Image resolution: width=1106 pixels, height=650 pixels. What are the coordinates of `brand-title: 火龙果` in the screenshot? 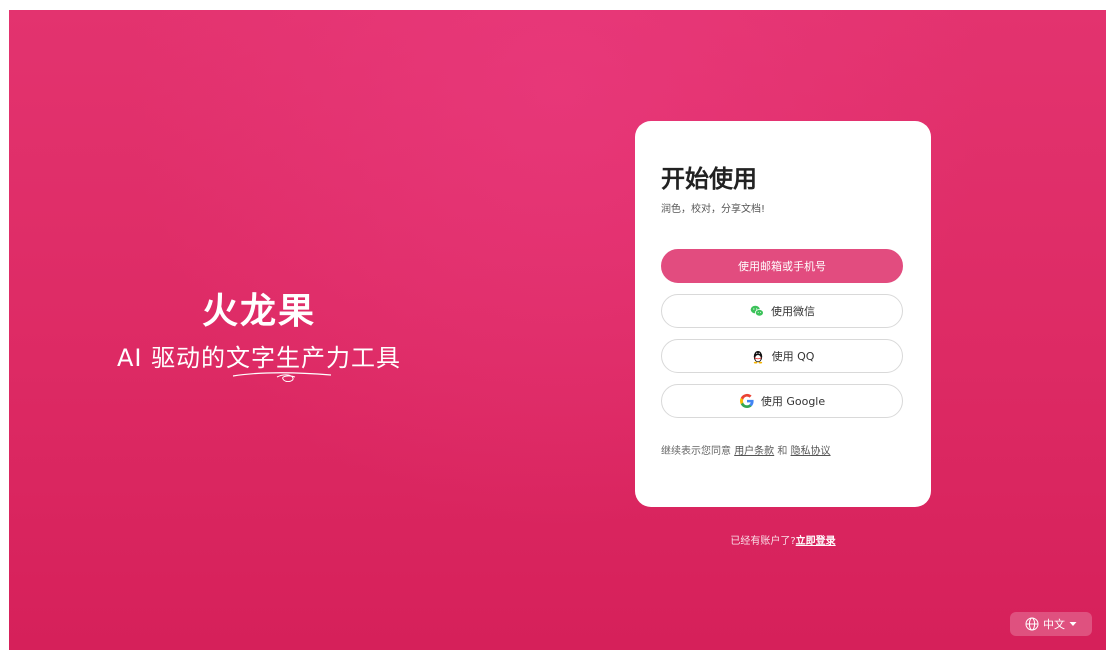 It's located at (258, 311).